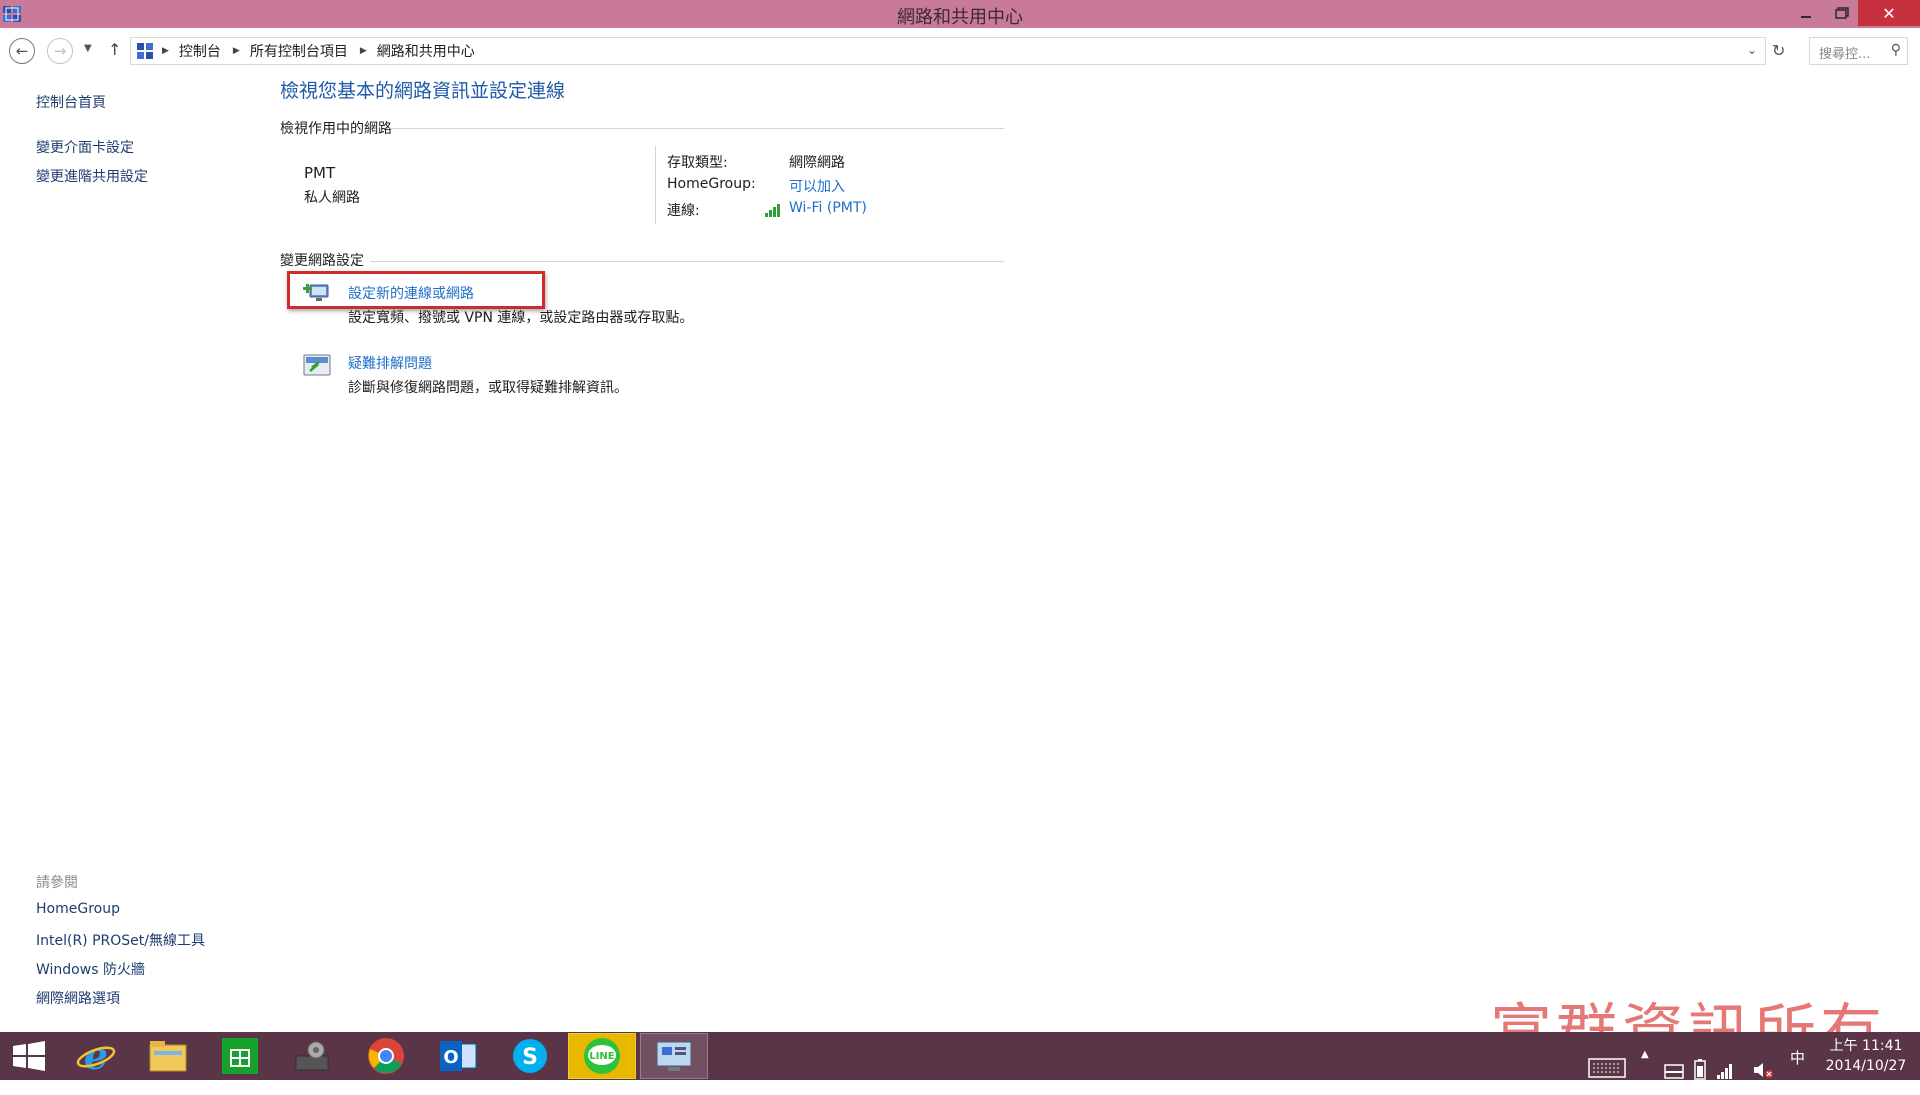 The image size is (1920, 1095). I want to click on taskbar-network-settings, so click(312, 1056).